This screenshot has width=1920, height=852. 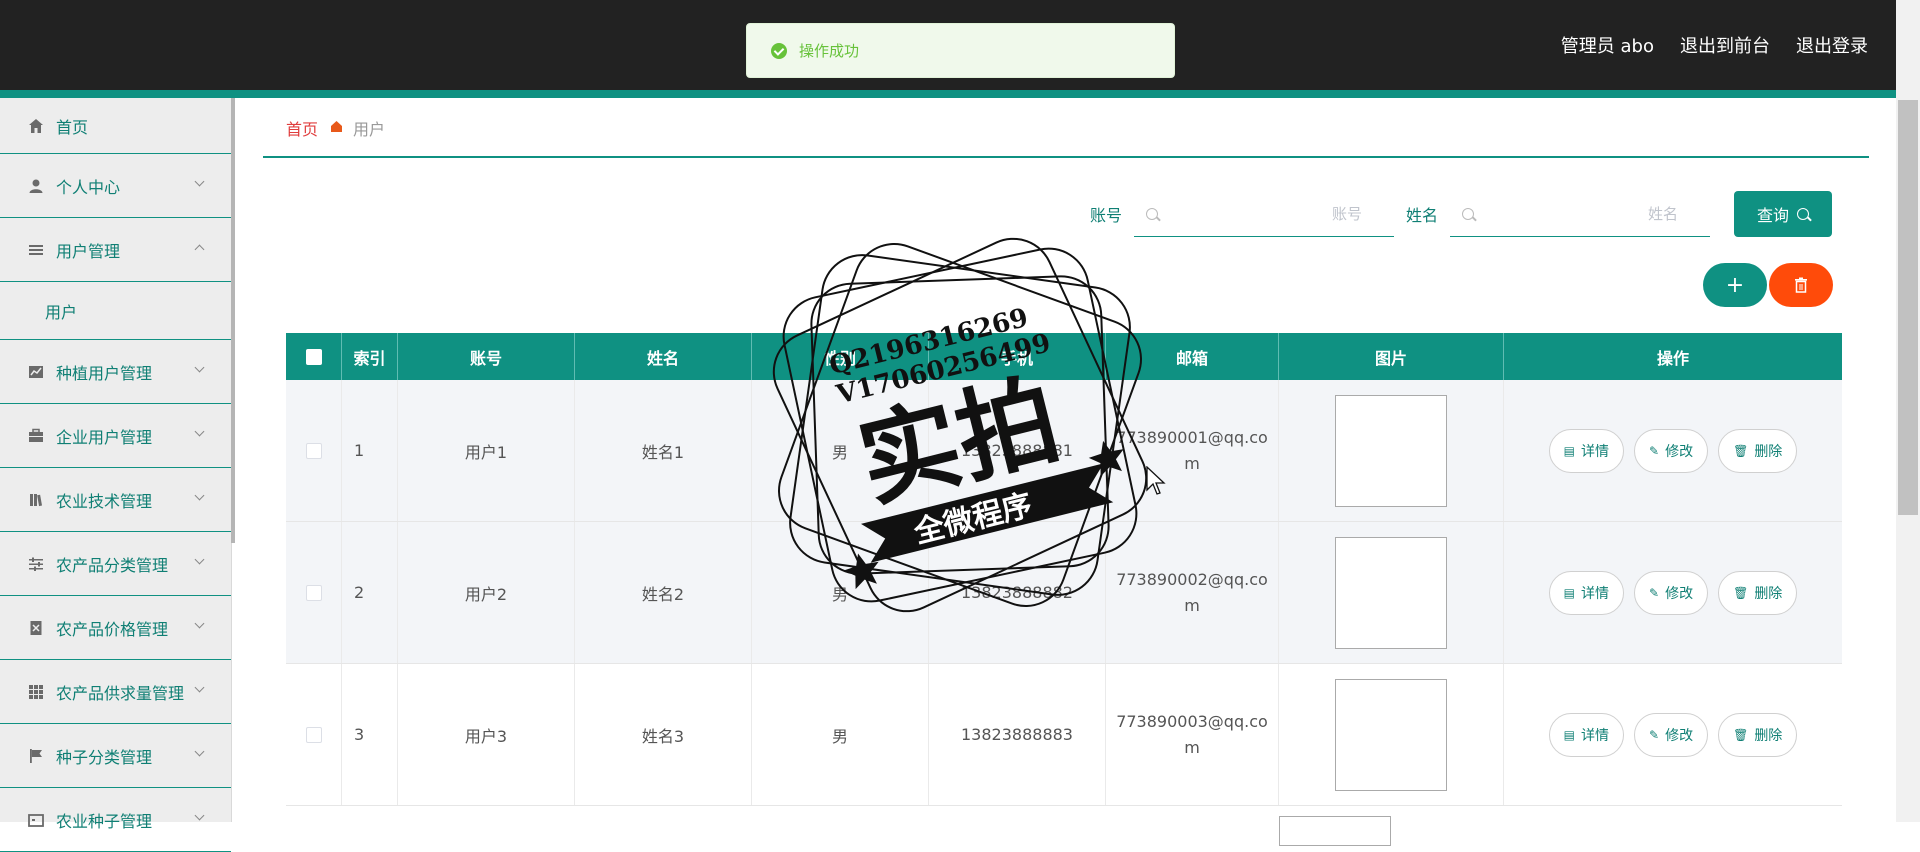 What do you see at coordinates (1908, 307) in the screenshot?
I see `page-scrollbar-thumb` at bounding box center [1908, 307].